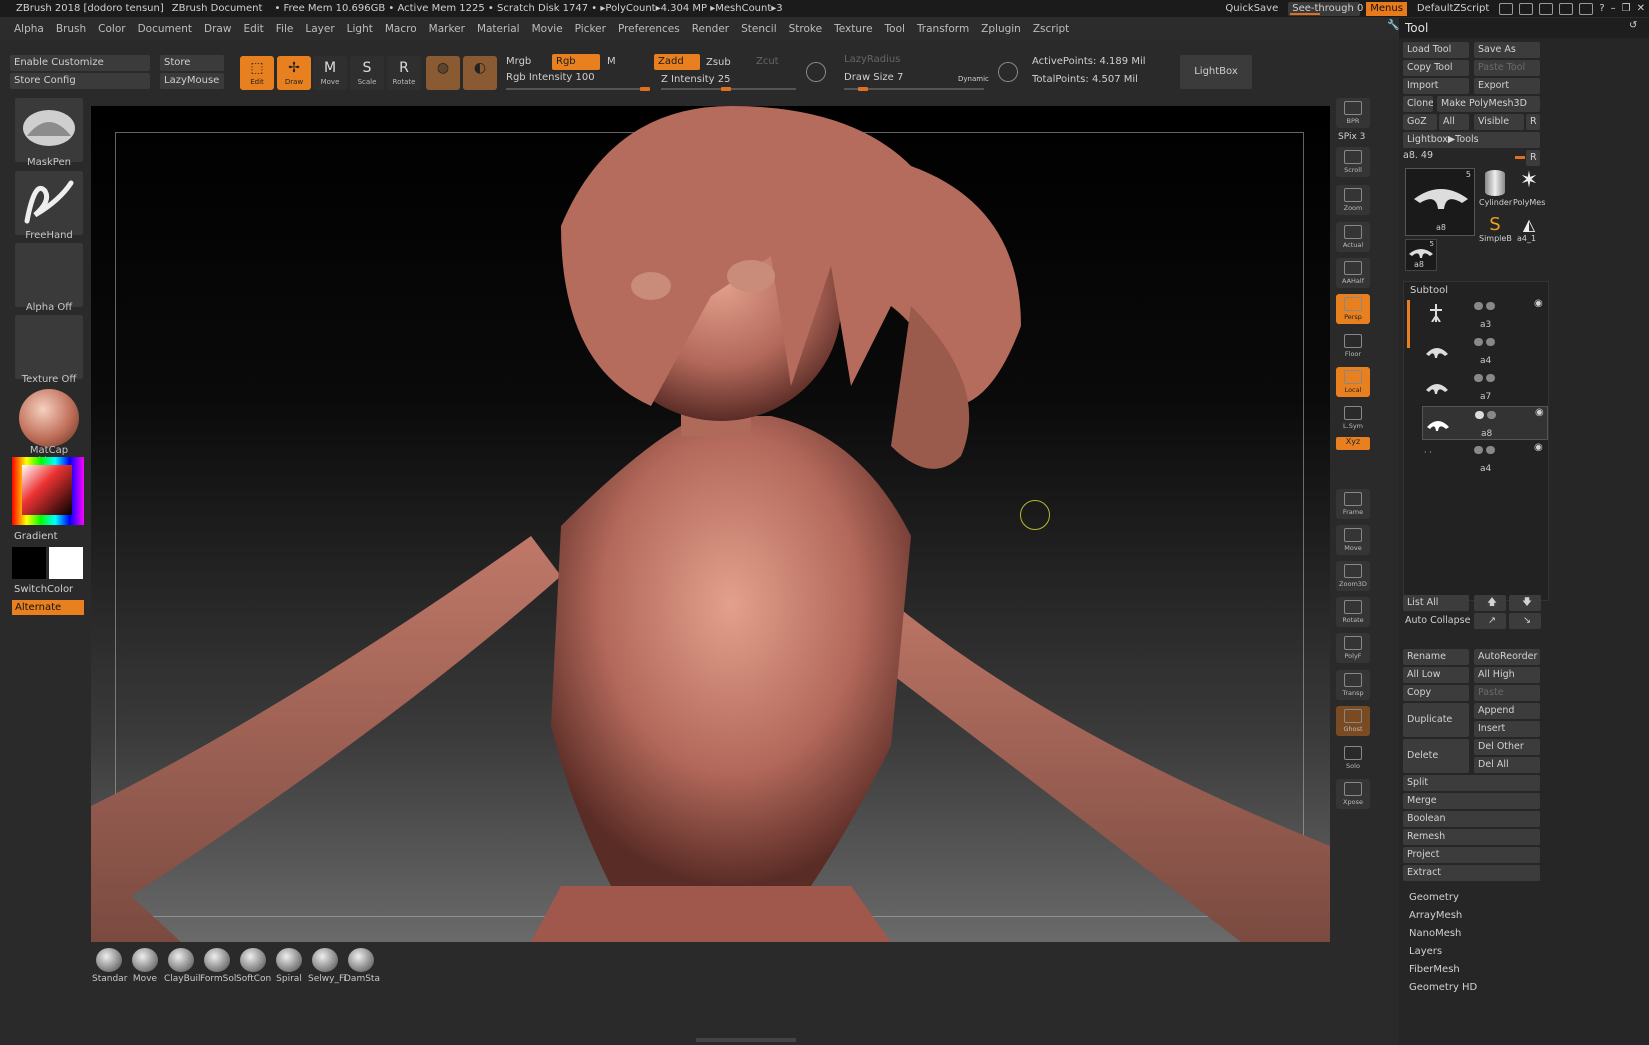  Describe the element at coordinates (1353, 794) in the screenshot. I see `xpose-button: Xpose` at that location.